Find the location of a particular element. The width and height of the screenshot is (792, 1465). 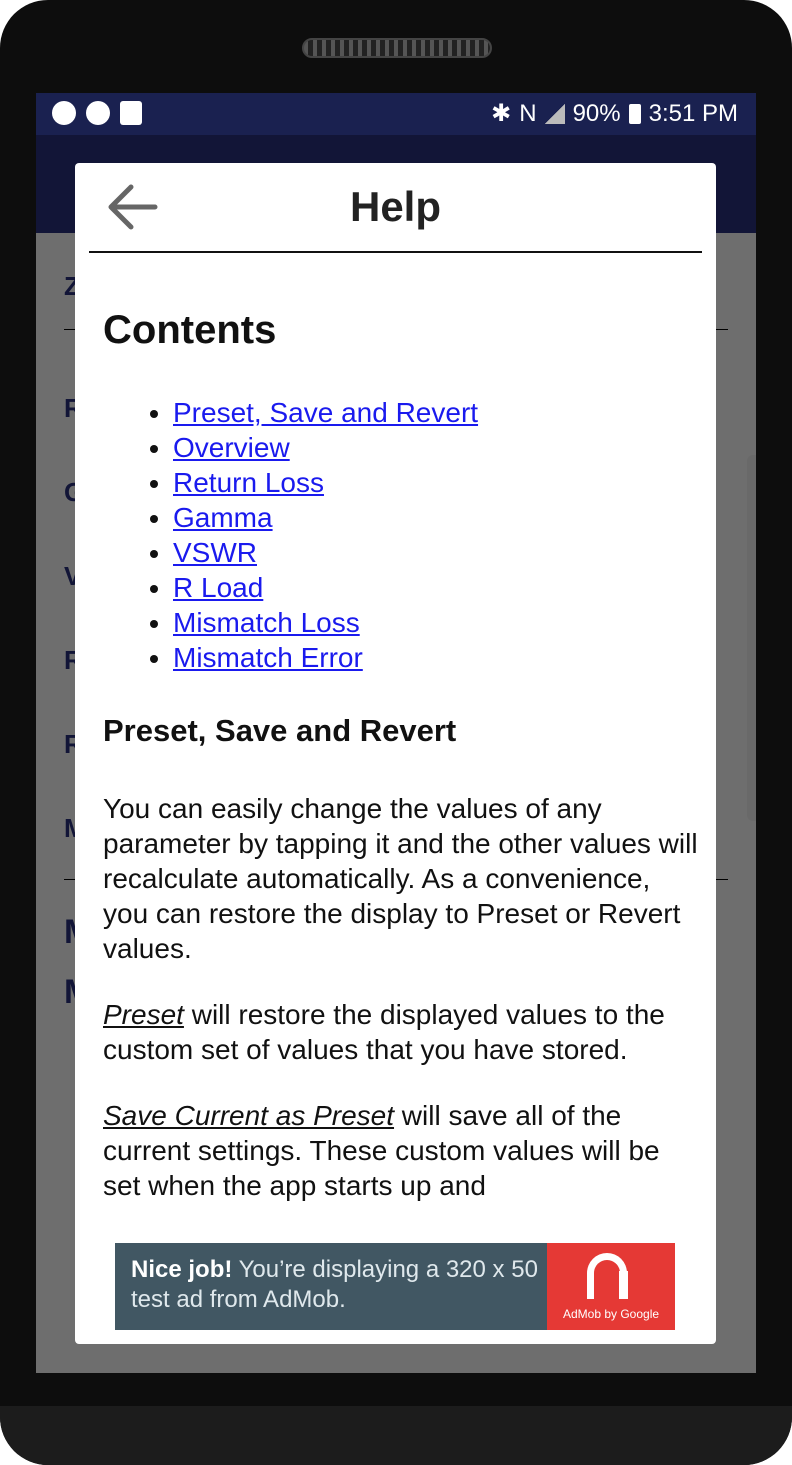

toc-item: Mismatch Loss is located at coordinates (435, 622).